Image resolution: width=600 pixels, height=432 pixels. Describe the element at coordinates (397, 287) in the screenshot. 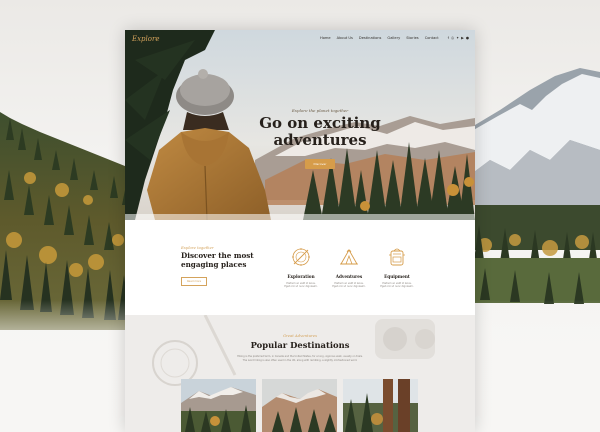

I see `feature-text-line-2: Eget orci ut nunc dignissim.` at that location.